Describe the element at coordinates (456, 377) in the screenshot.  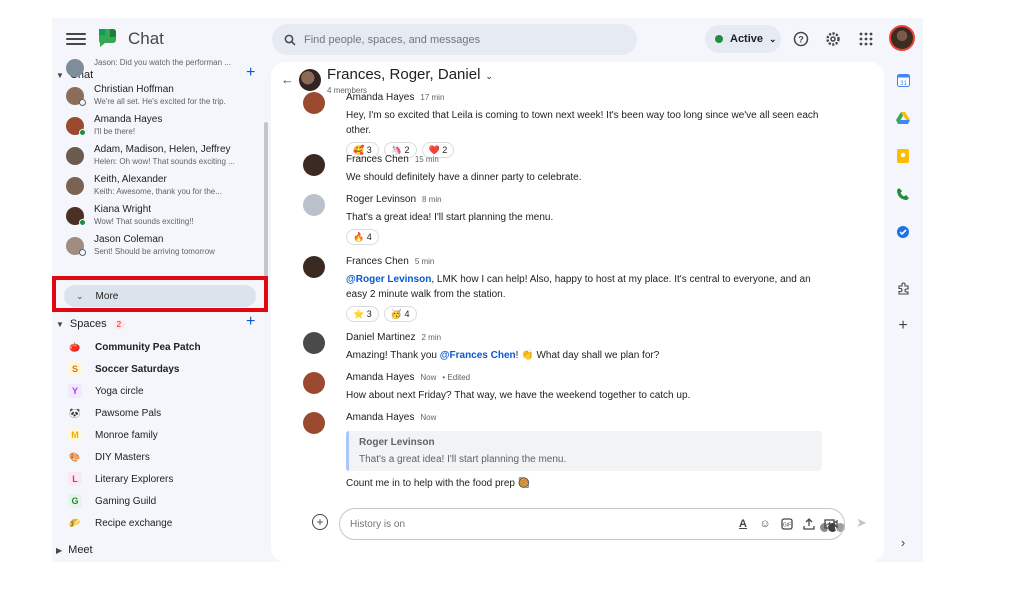
I see `edited-label: • Edited` at that location.